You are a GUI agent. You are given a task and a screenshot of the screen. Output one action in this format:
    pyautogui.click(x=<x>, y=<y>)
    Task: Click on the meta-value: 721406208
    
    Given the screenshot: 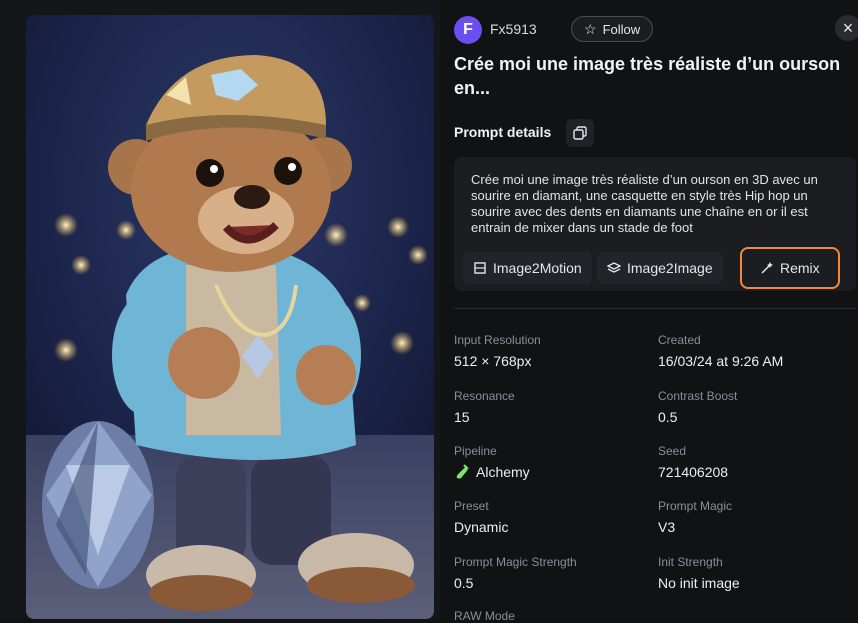 What is the action you would take?
    pyautogui.click(x=693, y=472)
    